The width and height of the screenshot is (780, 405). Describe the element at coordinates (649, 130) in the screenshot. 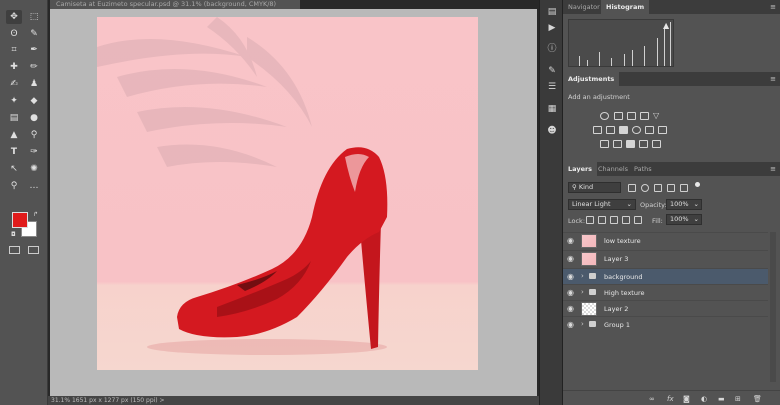

I see `channel-mixer-icon` at that location.